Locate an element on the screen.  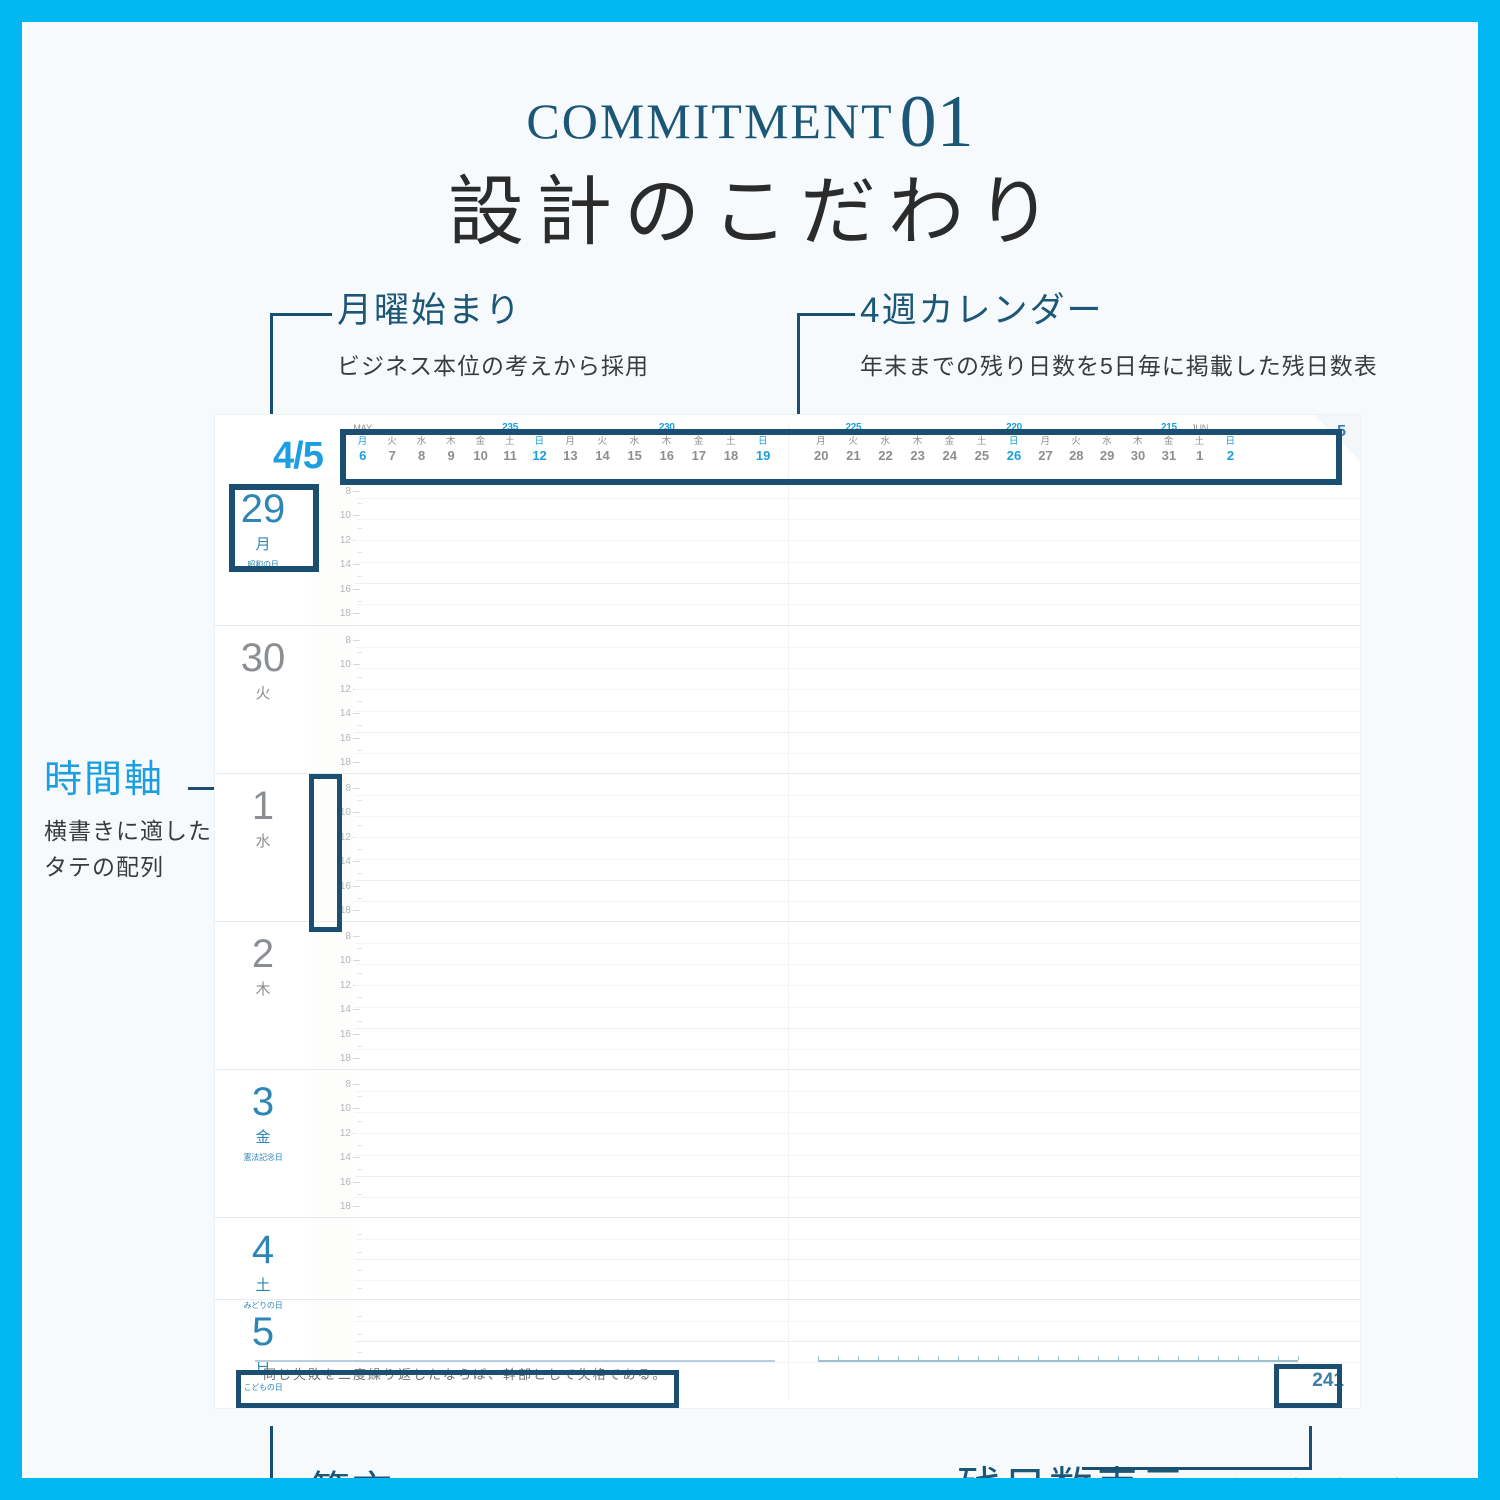
time-tick-14: 14 is located at coordinates (350, 1158).